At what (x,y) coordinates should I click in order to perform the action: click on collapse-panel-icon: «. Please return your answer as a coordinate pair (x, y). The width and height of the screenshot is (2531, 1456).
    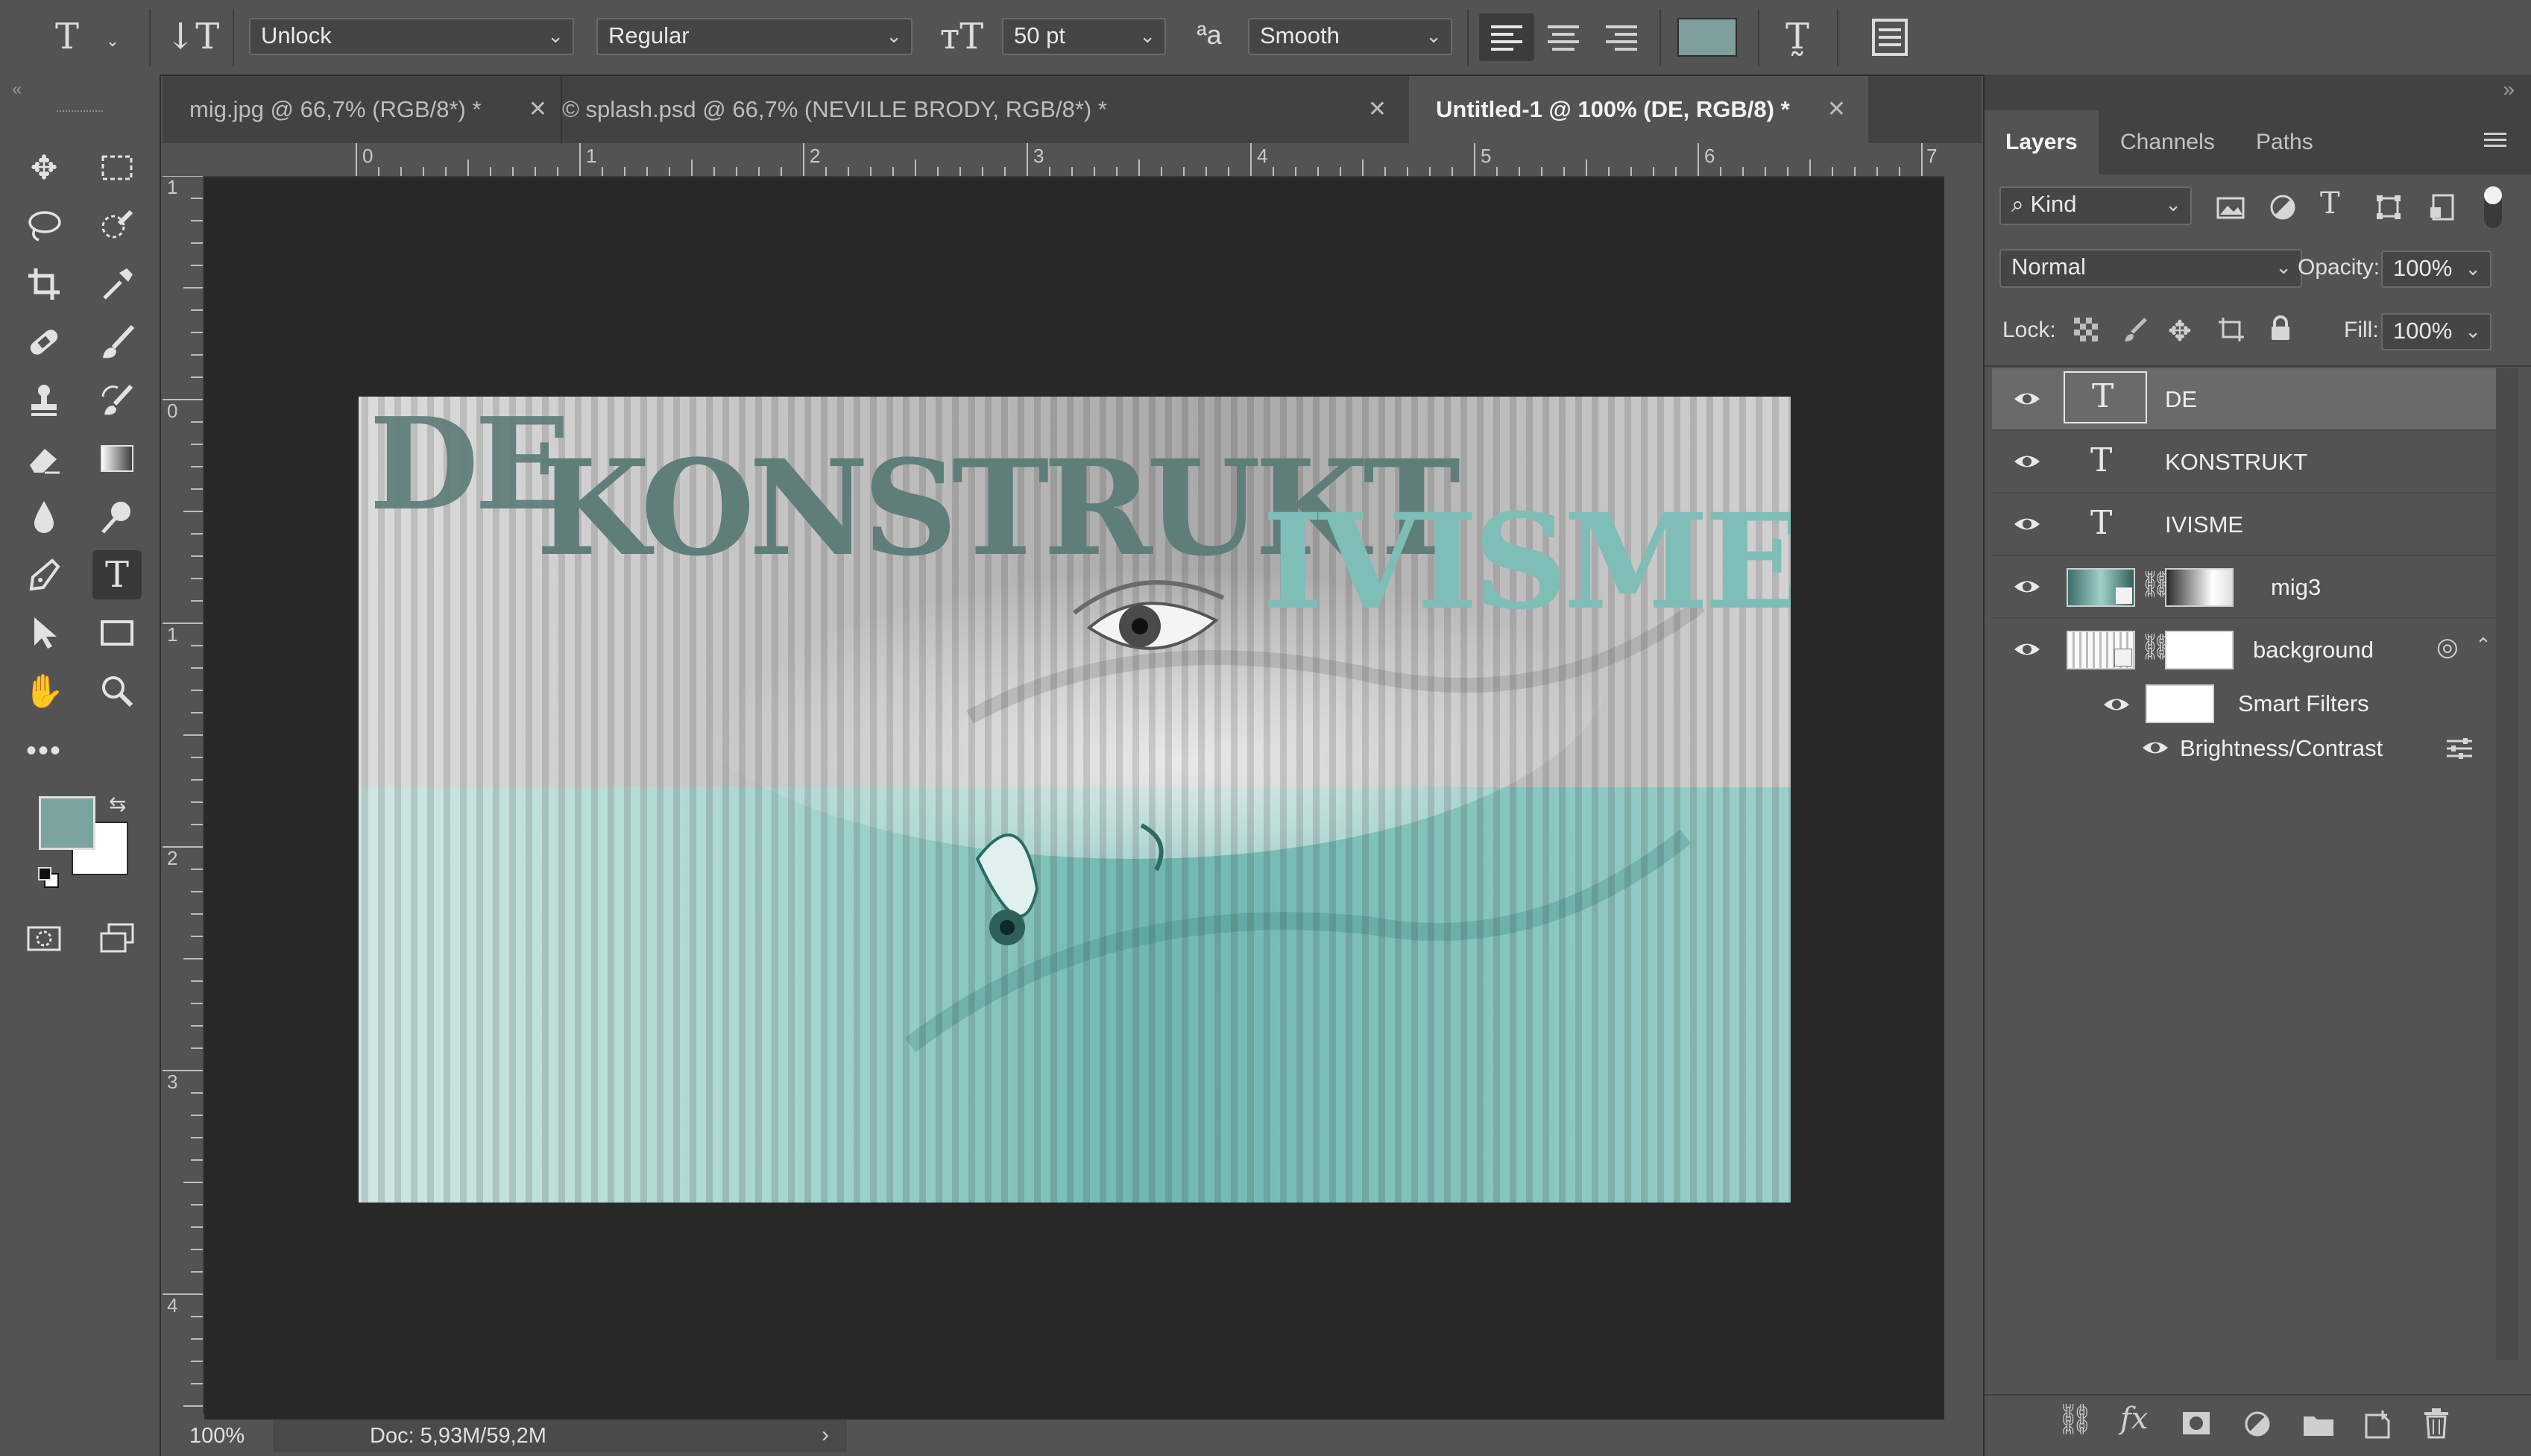
    Looking at the image, I should click on (17, 89).